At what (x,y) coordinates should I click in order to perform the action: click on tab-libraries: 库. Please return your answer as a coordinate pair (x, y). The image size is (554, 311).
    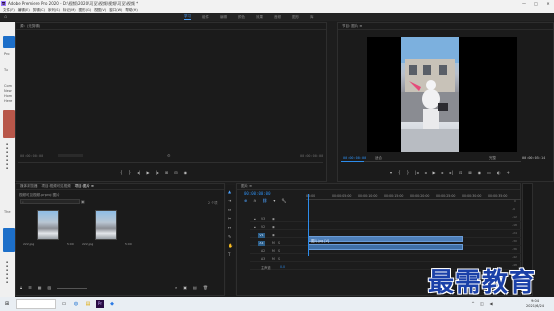
    Looking at the image, I should click on (312, 17).